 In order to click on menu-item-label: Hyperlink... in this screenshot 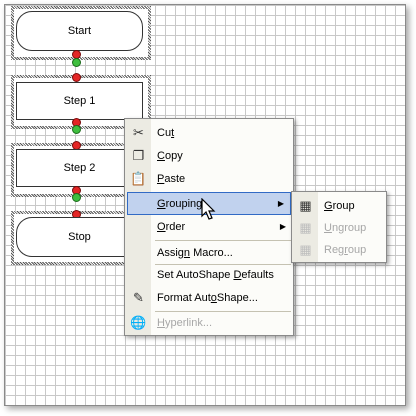, I will do `click(185, 322)`.